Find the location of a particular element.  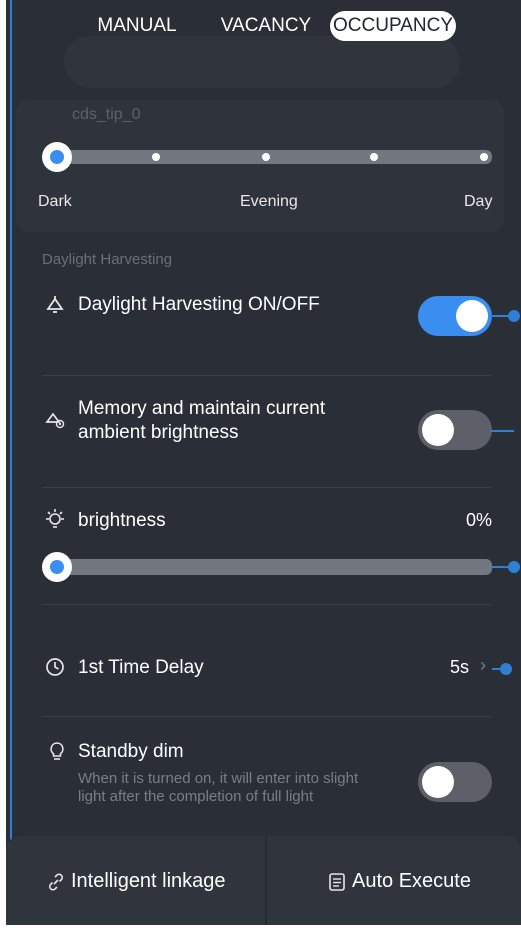

tick-label-day: Day is located at coordinates (478, 201).